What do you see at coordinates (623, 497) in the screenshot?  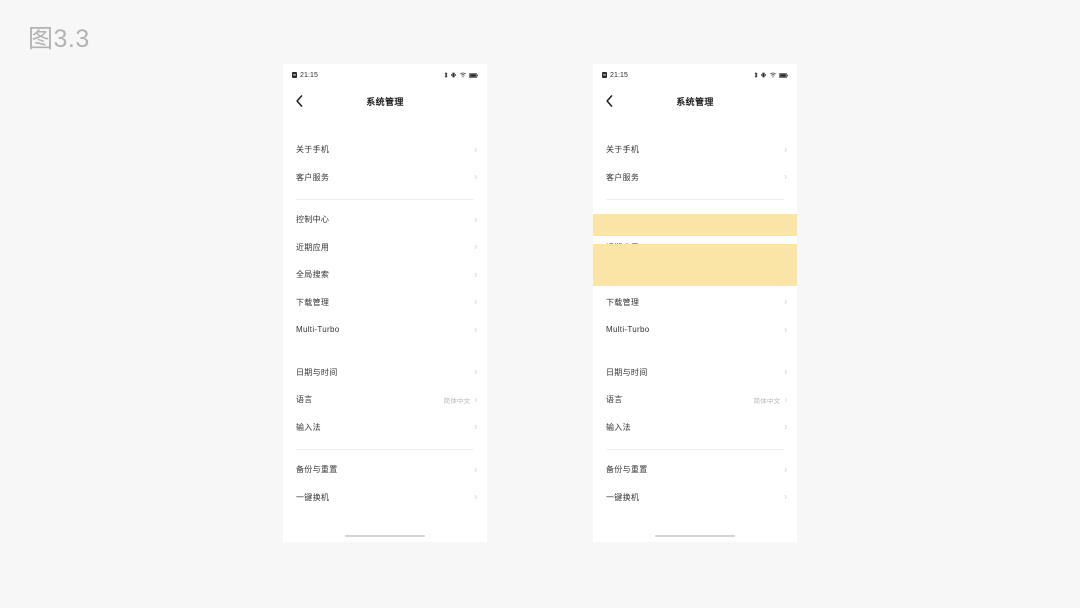 I see `list-item-label: 一键换机` at bounding box center [623, 497].